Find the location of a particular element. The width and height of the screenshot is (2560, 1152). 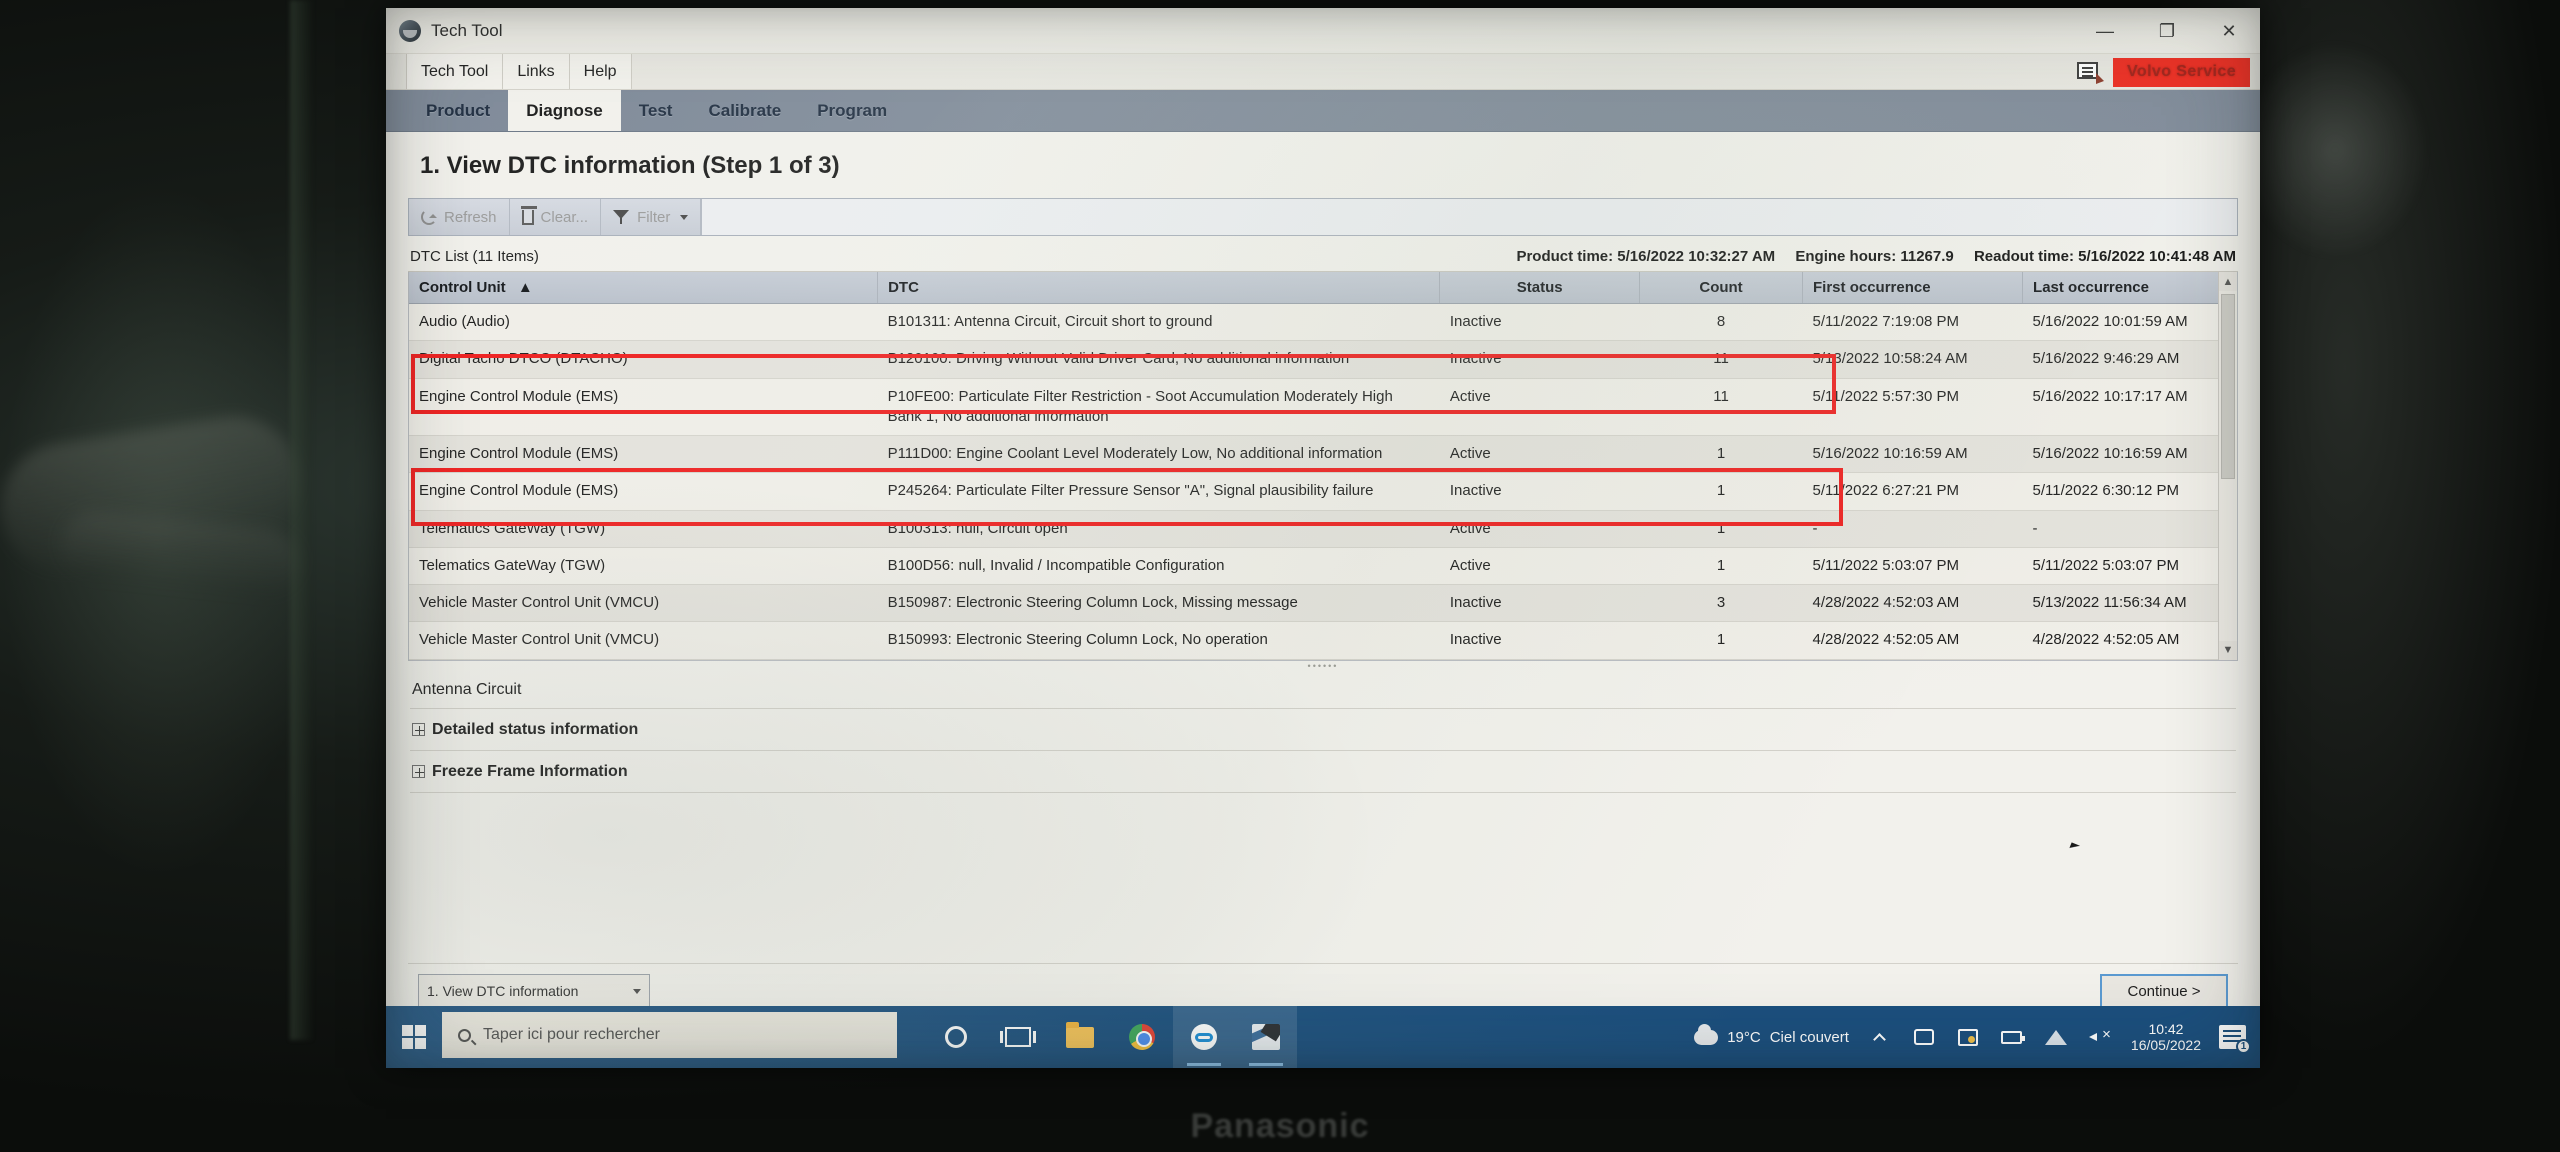

trash-icon is located at coordinates (528, 215).